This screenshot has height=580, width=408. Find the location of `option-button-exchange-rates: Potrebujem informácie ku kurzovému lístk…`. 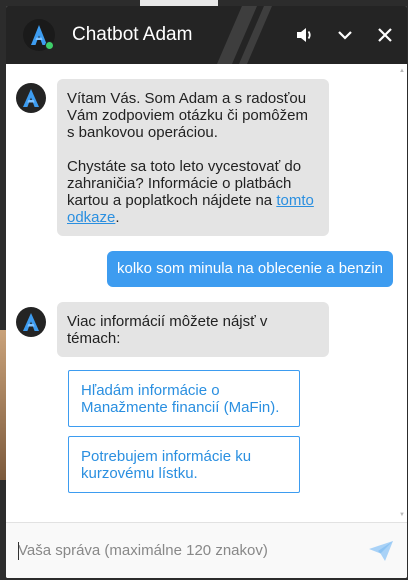

option-button-exchange-rates: Potrebujem informácie ku kurzovému lístk… is located at coordinates (184, 464).